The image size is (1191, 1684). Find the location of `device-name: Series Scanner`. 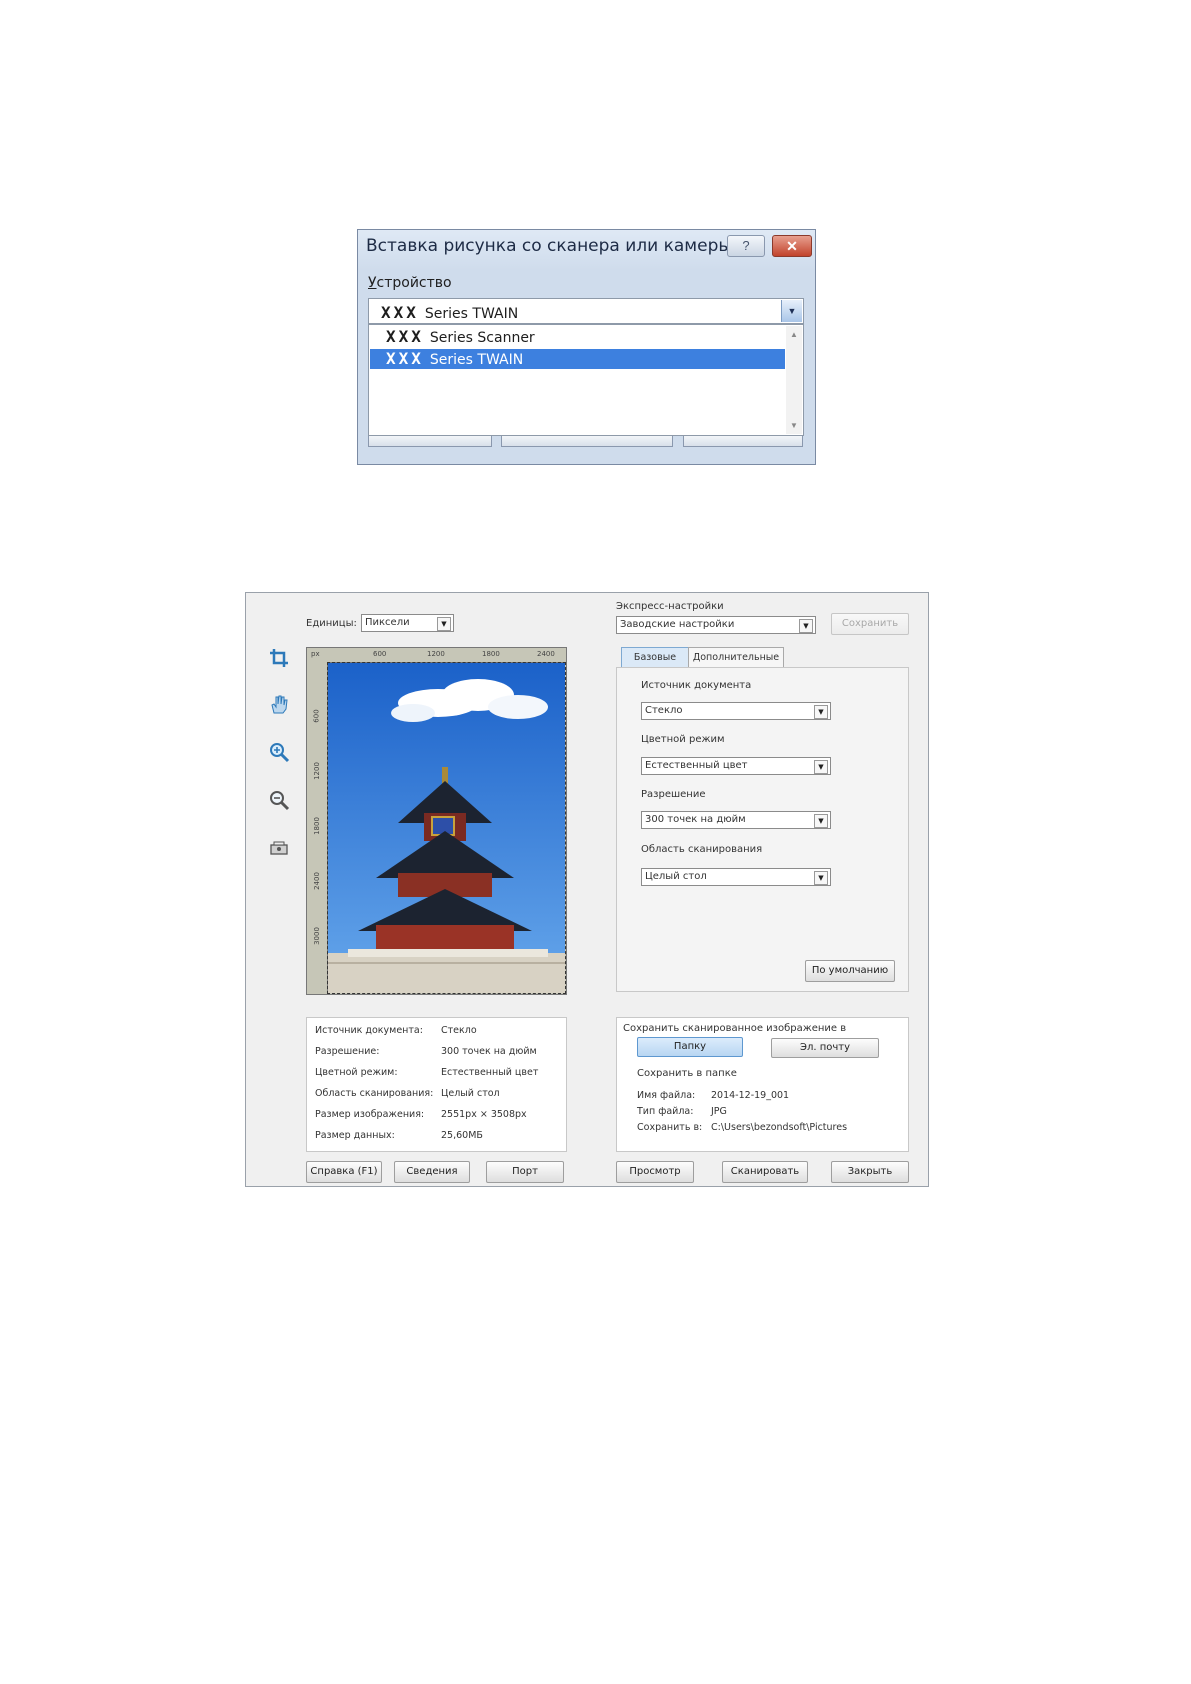

device-name: Series Scanner is located at coordinates (482, 338).